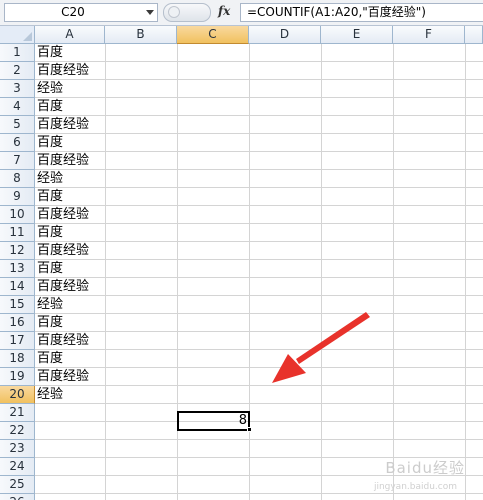 The height and width of the screenshot is (500, 483). What do you see at coordinates (50, 143) in the screenshot?
I see `cell-a6: 百度` at bounding box center [50, 143].